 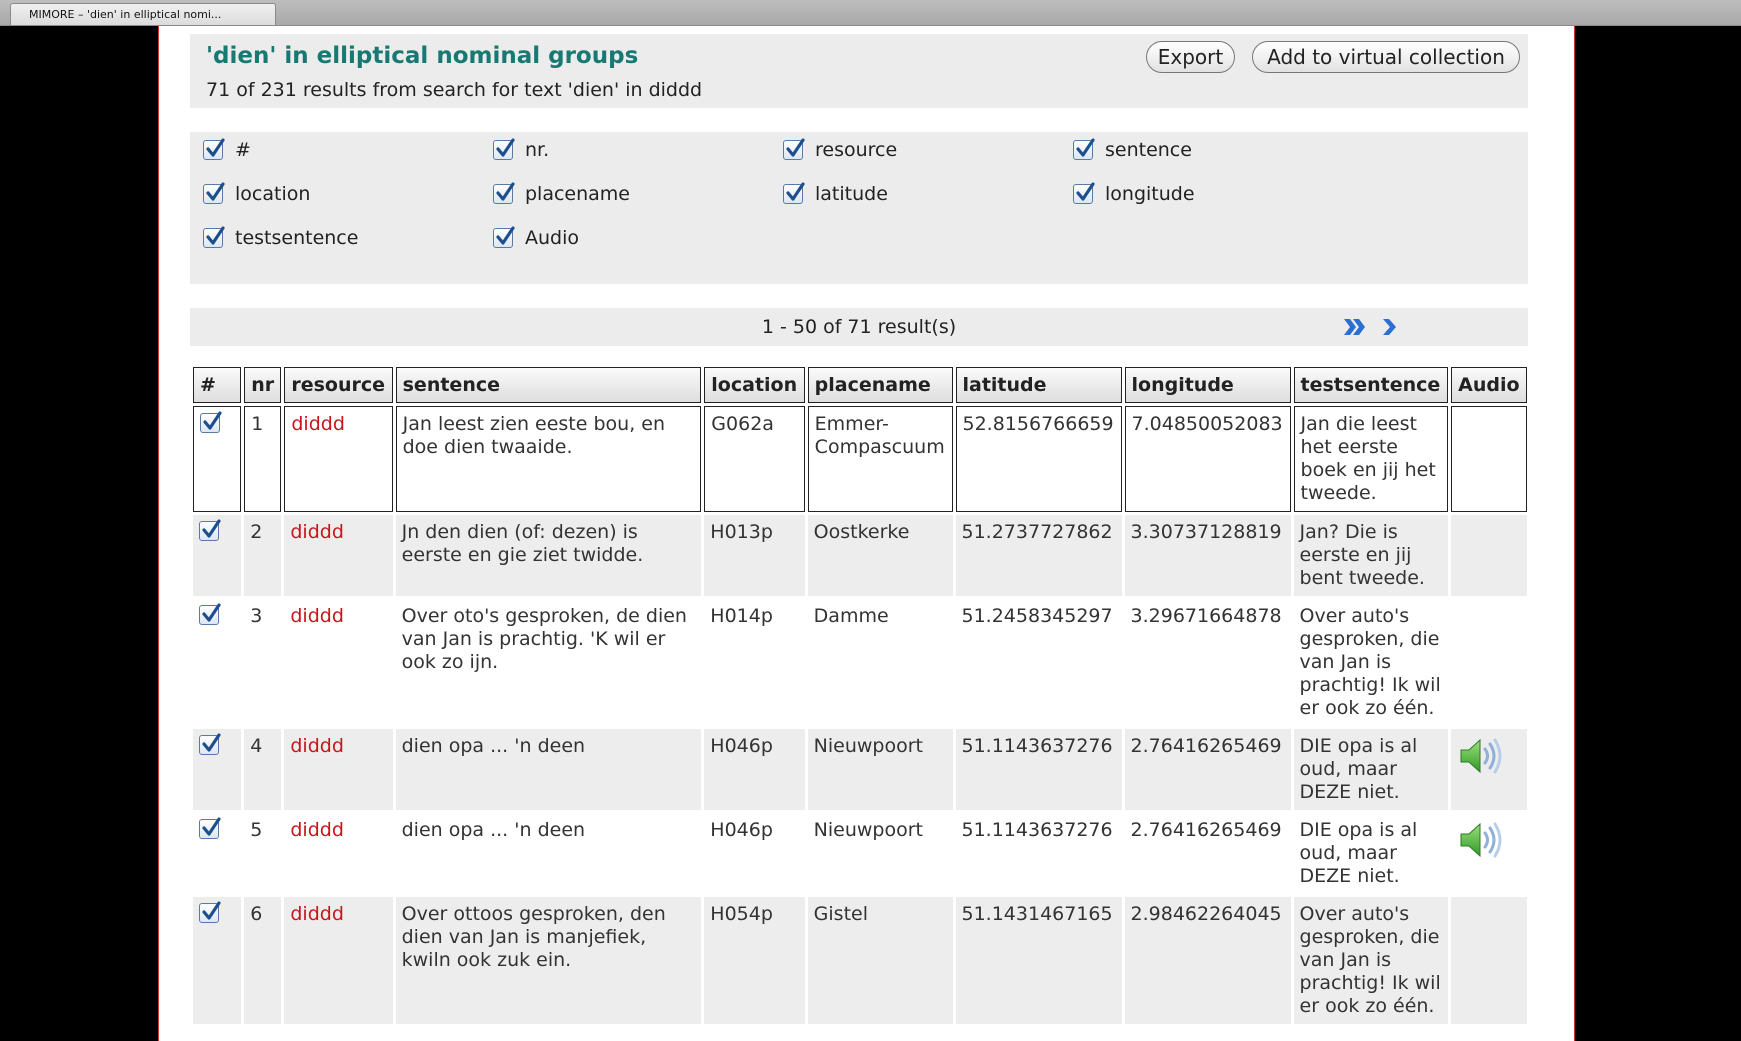 What do you see at coordinates (754, 769) in the screenshot?
I see `location-cell: H046p` at bounding box center [754, 769].